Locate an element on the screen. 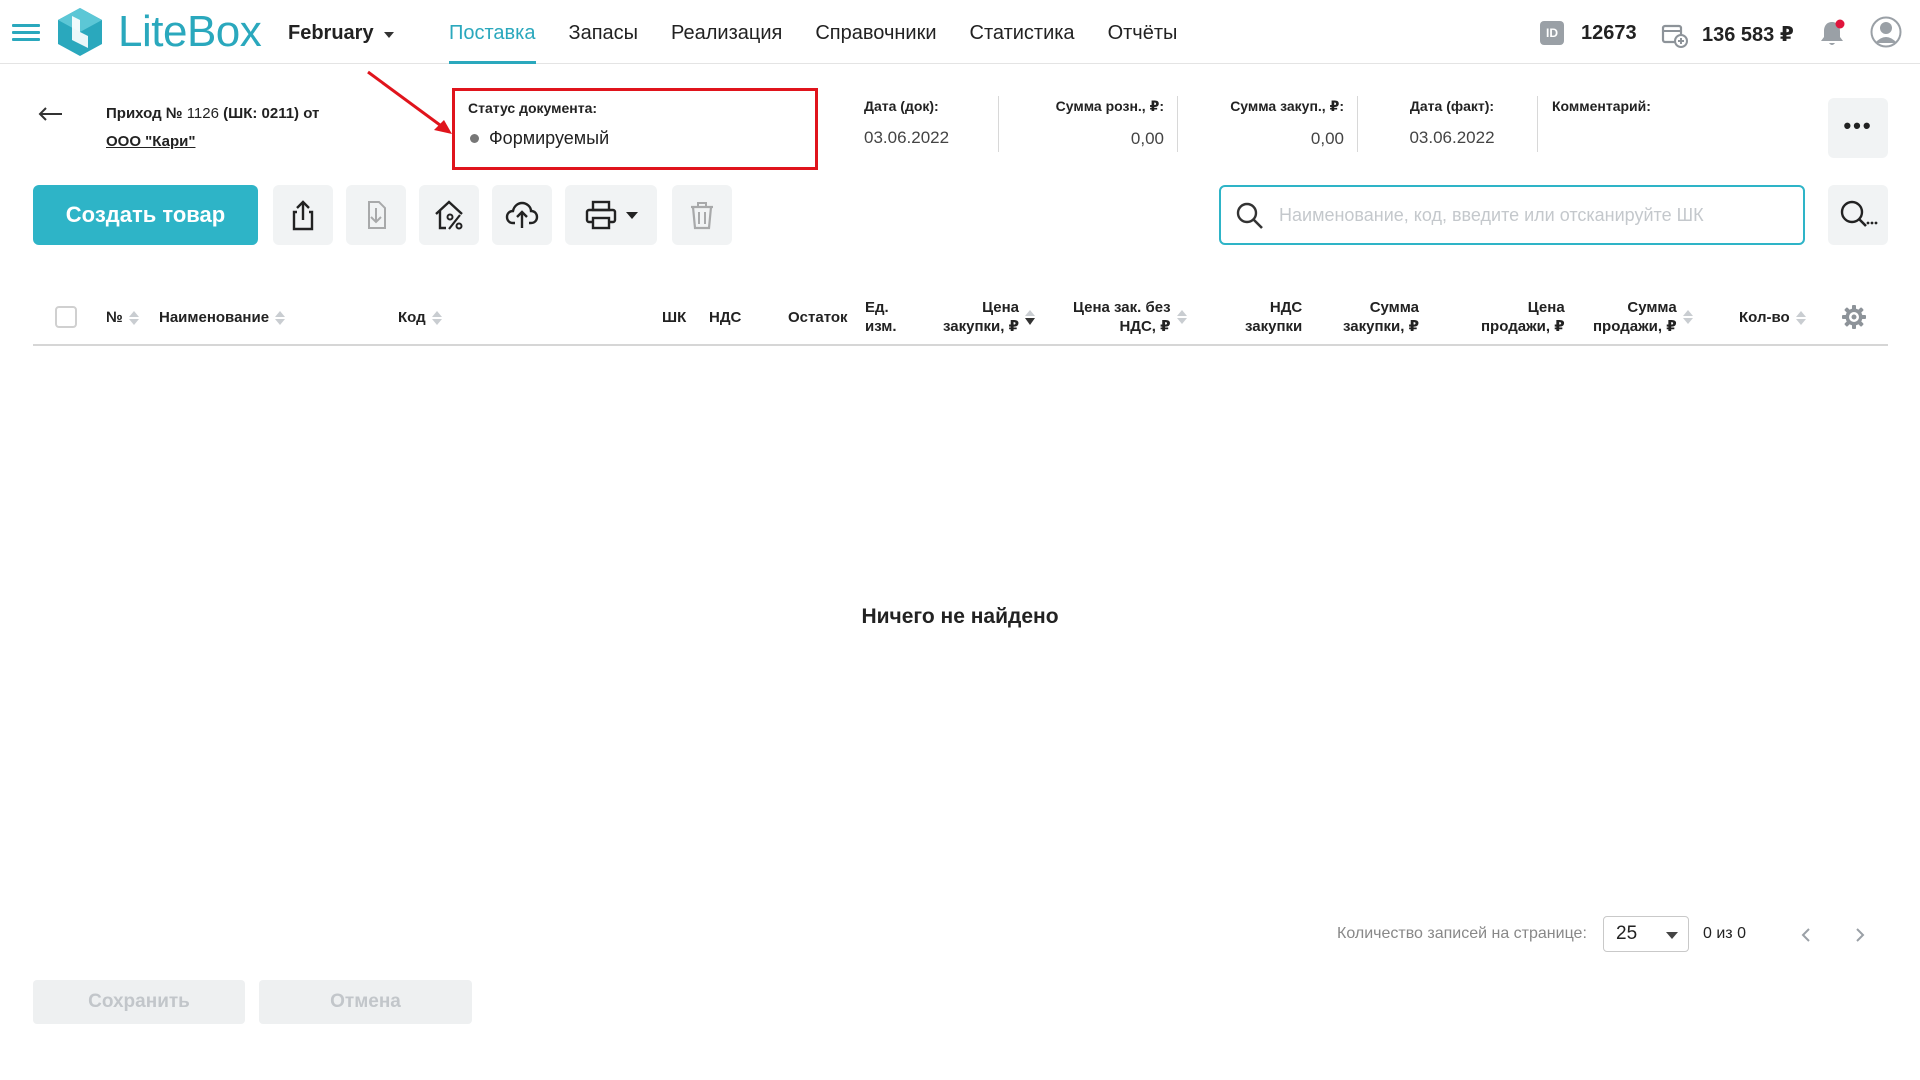 This screenshot has width=1920, height=1080. sum-retail-field: Сумма розн., ₽: 0,00 is located at coordinates (1087, 126).